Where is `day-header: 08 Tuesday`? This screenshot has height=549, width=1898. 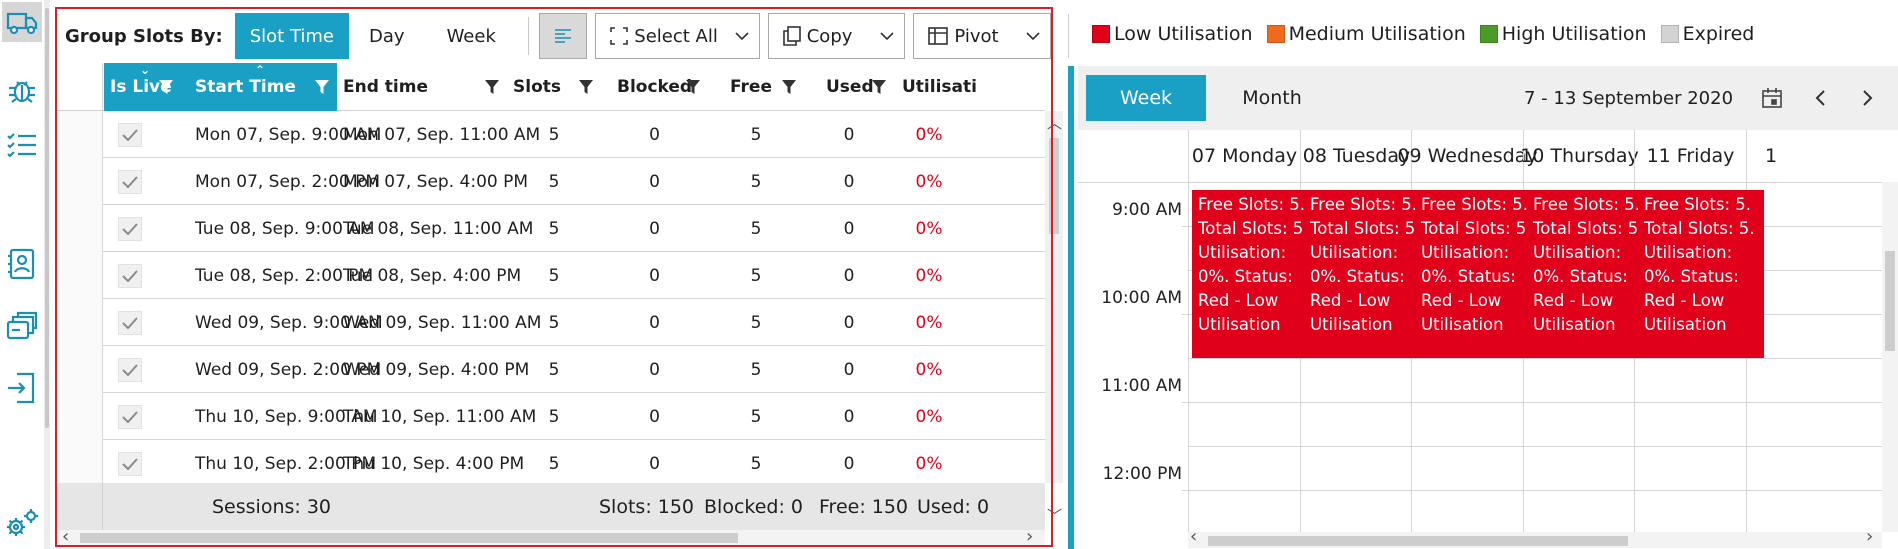 day-header: 08 Tuesday is located at coordinates (1356, 156).